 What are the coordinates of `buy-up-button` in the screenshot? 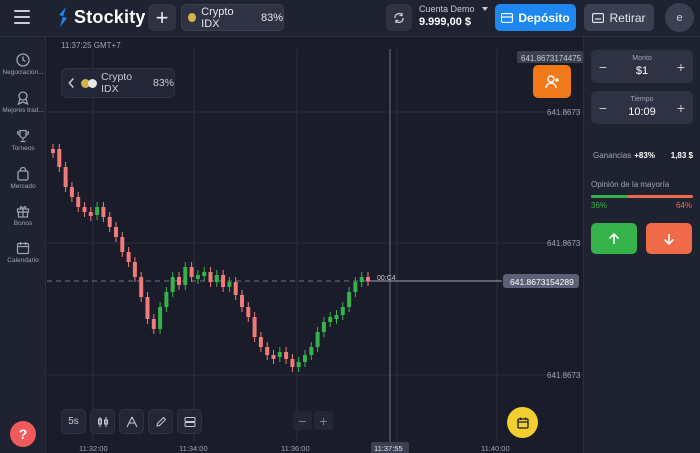 It's located at (614, 238).